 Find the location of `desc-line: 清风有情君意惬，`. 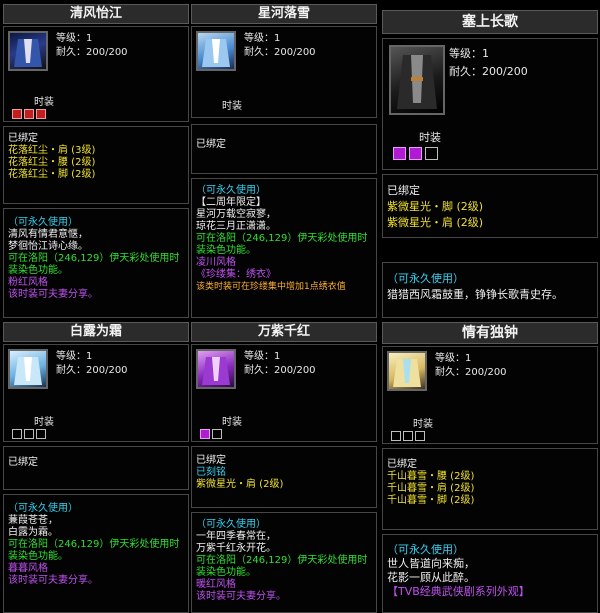

desc-line: 清风有情君意惬， is located at coordinates (48, 234).